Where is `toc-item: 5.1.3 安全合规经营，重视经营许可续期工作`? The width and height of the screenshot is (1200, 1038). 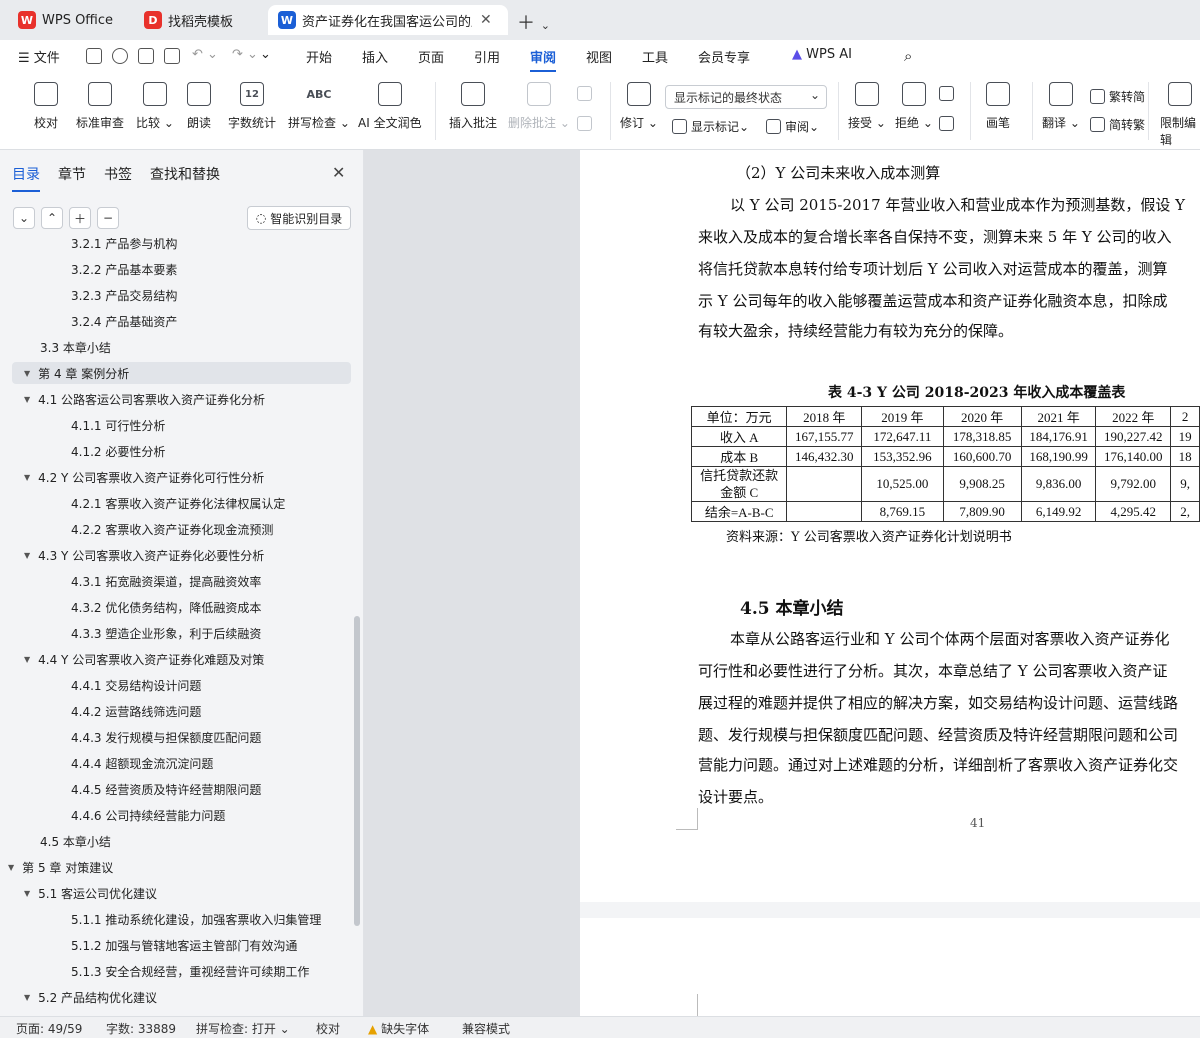
toc-item: 5.1.3 安全合规经营，重视经营许可续期工作 is located at coordinates (190, 971).